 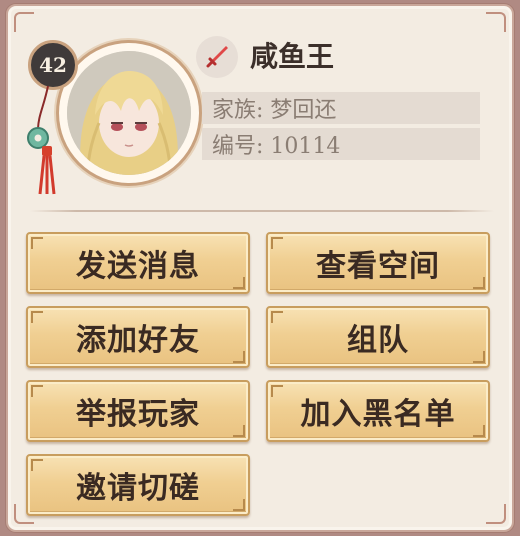 I want to click on player-id-info: 编号: 10114, so click(x=341, y=144).